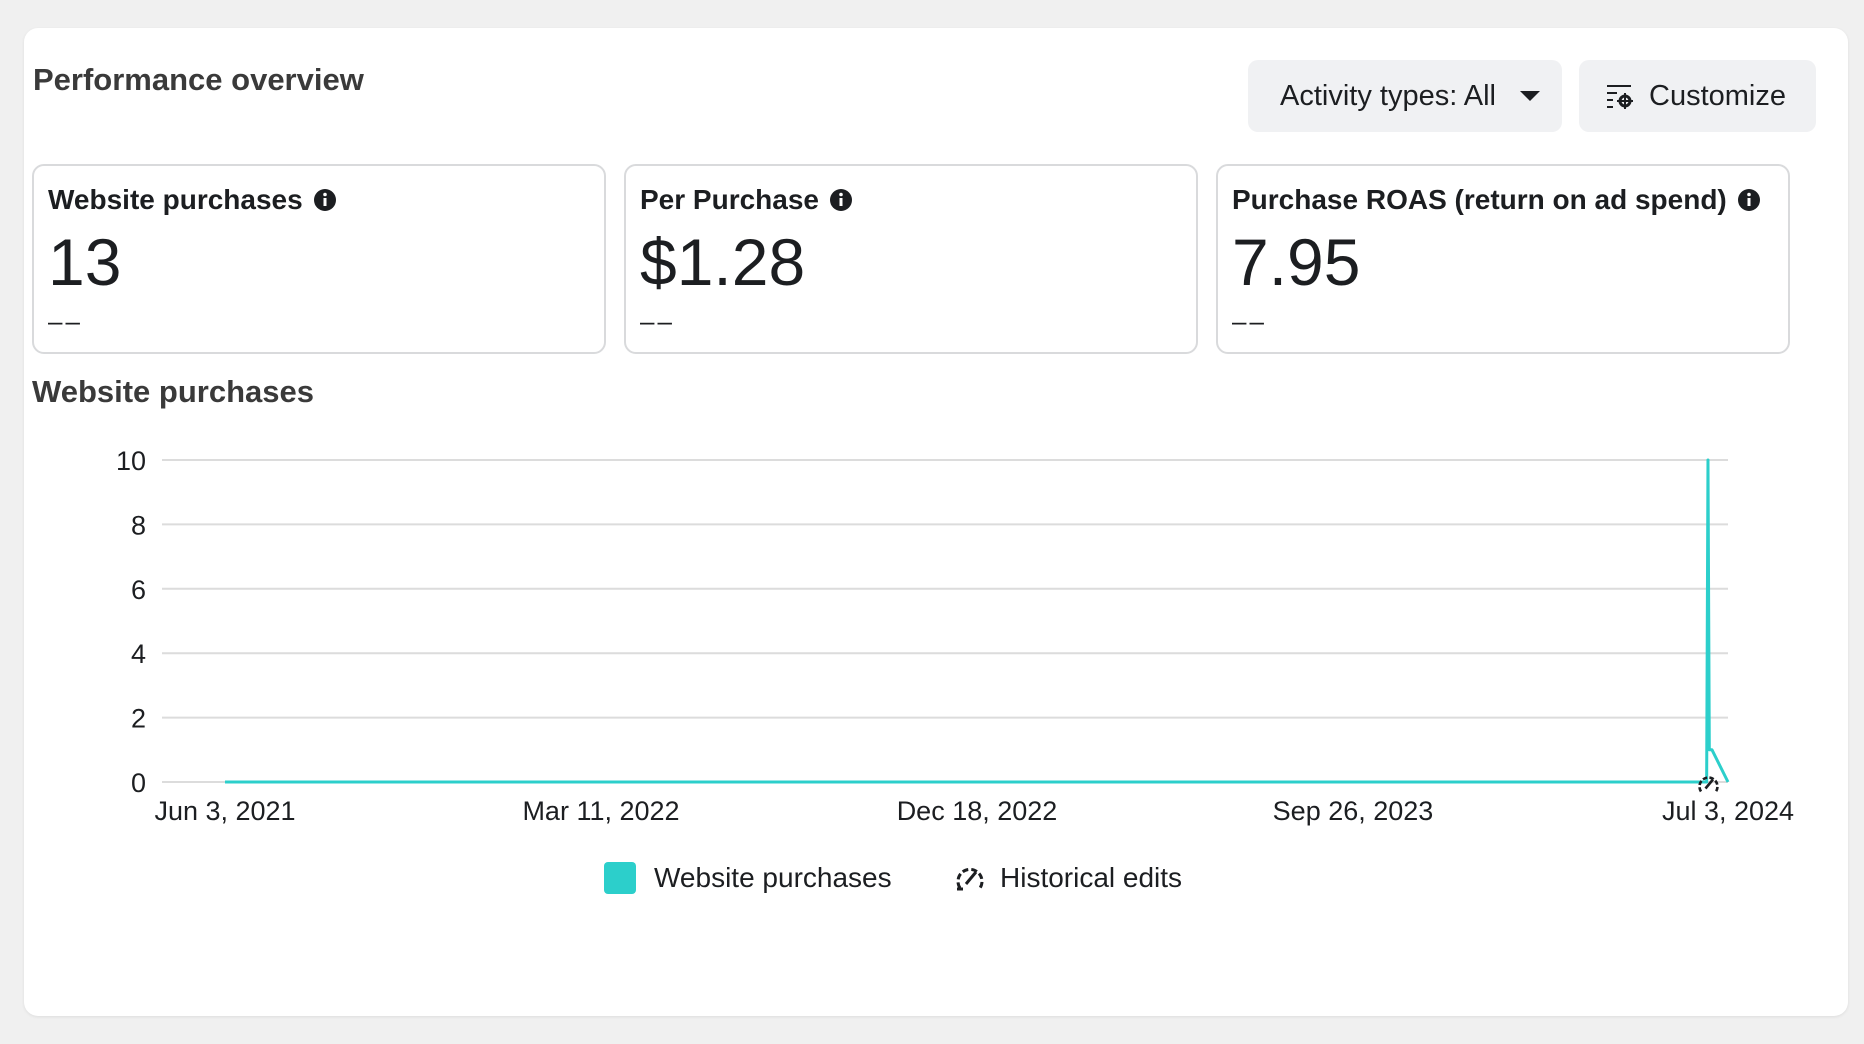 The image size is (1864, 1044). I want to click on legend-item-website-purchases: Website purchases, so click(748, 878).